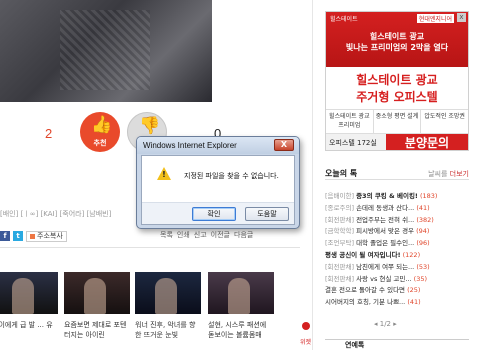 The width and height of the screenshot is (480, 350). What do you see at coordinates (461, 17) in the screenshot?
I see `ad-close-icon: x` at bounding box center [461, 17].